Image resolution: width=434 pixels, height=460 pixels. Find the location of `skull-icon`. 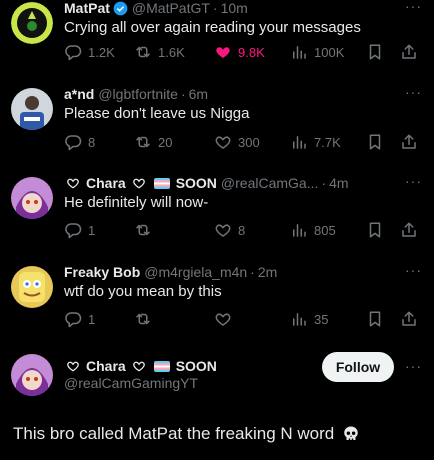

skull-icon is located at coordinates (351, 433).